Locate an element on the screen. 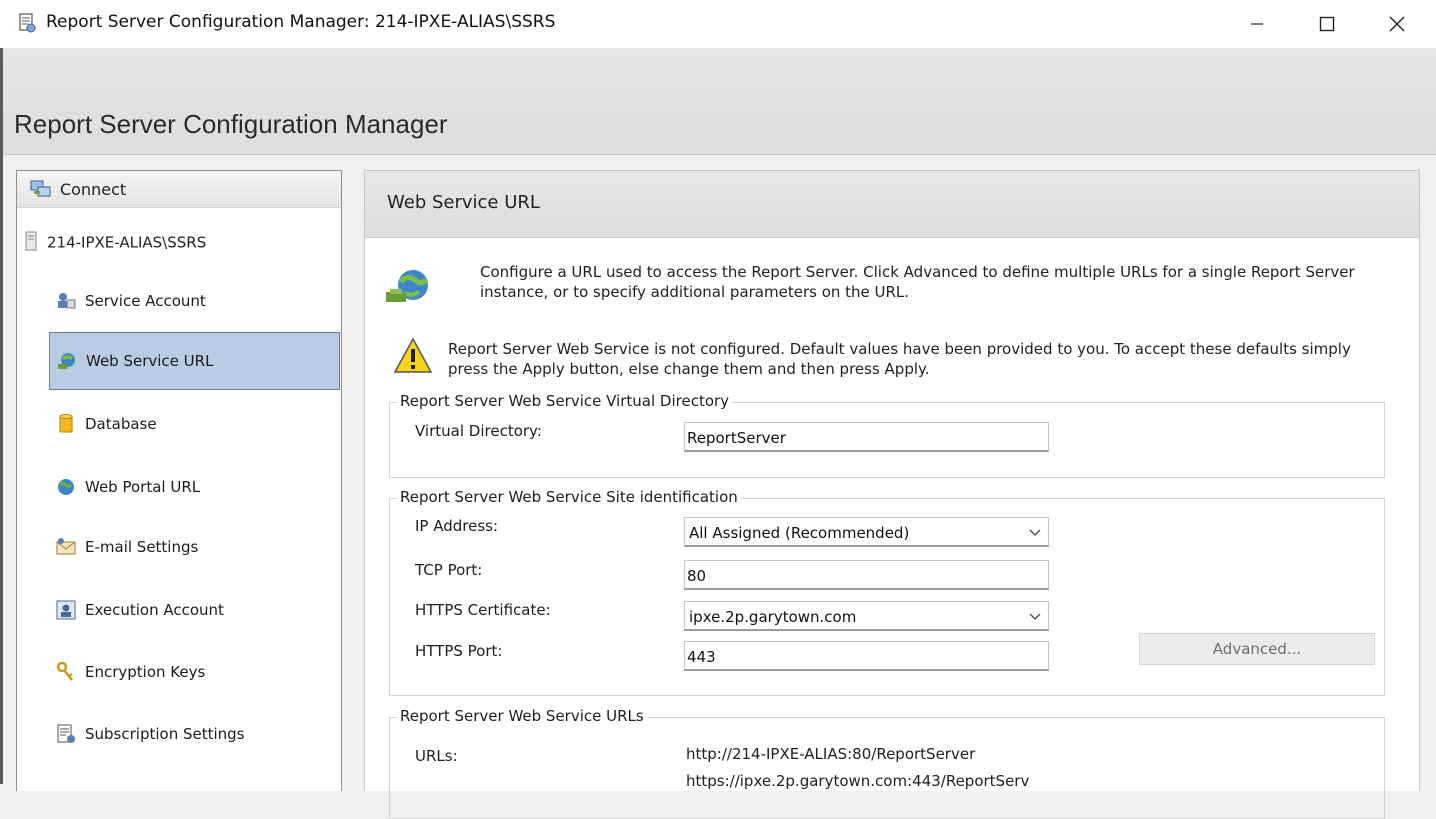  ip-address-label: IP Address: is located at coordinates (457, 526).